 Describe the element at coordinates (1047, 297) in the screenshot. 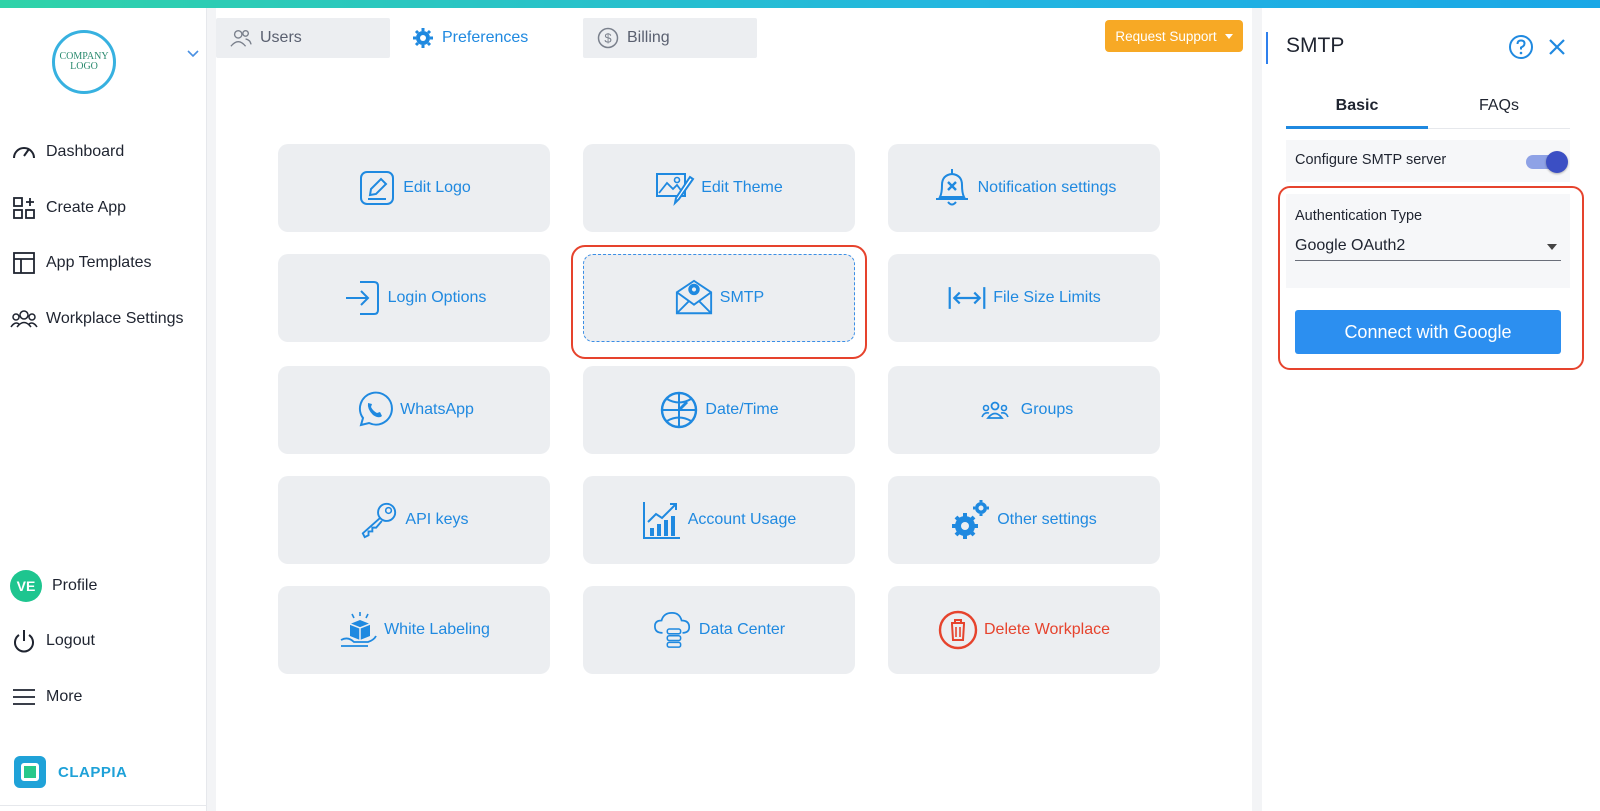

I see `card-label: File Size Limits` at that location.